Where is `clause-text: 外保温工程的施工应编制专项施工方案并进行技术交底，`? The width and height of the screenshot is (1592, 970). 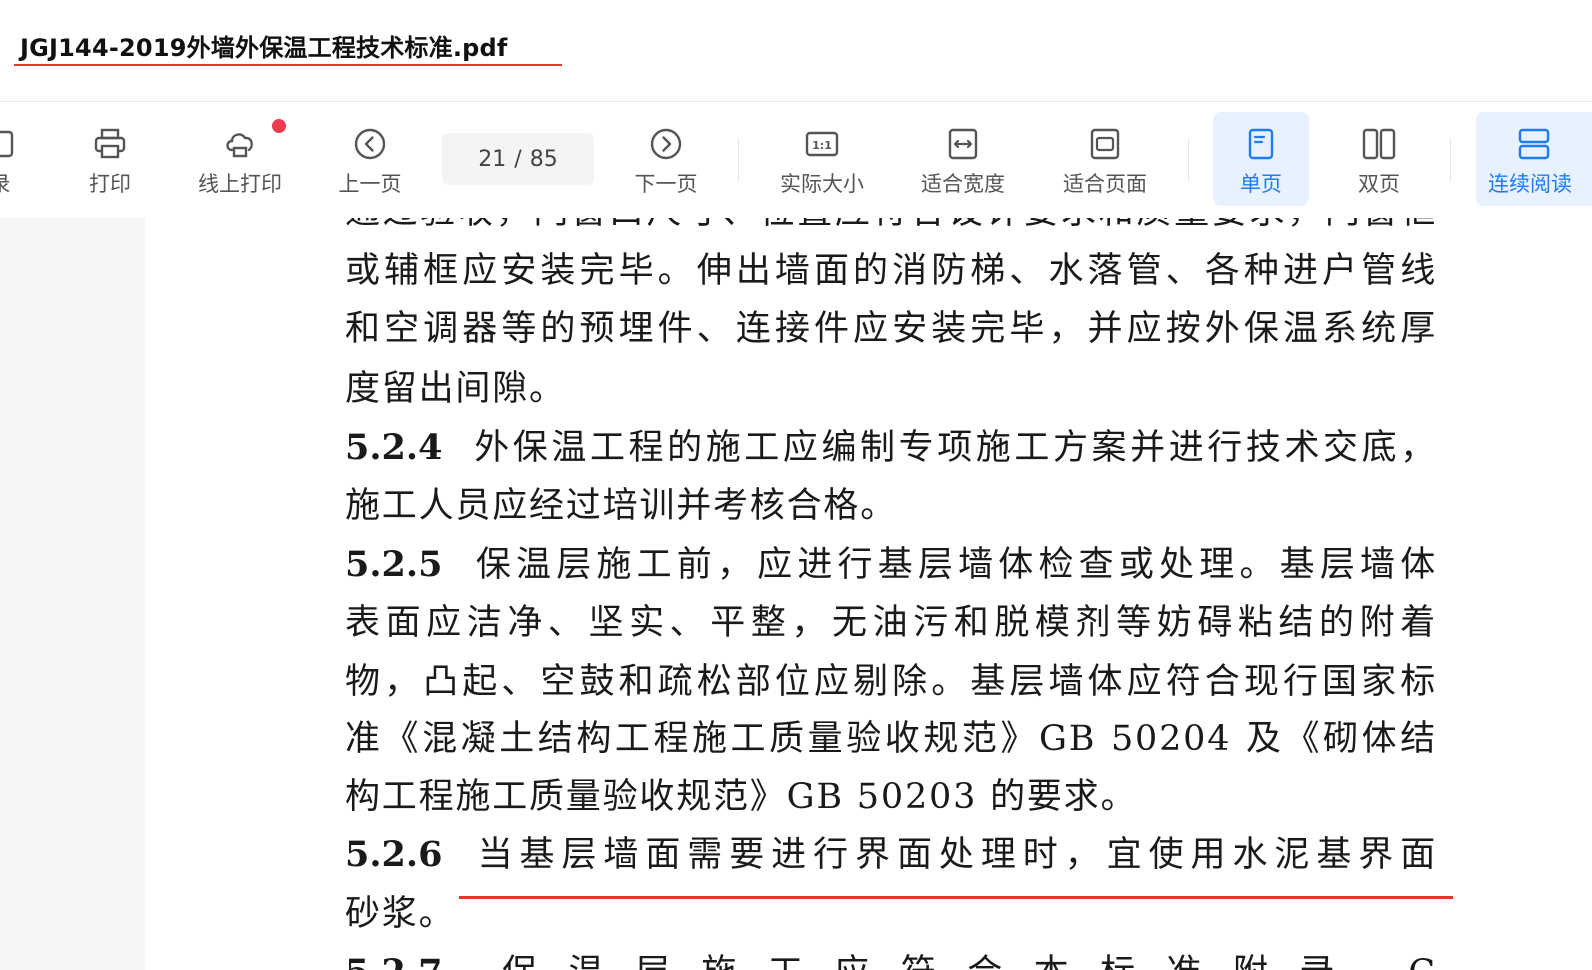 clause-text: 外保温工程的施工应编制专项施工方案并进行技术交底， is located at coordinates (954, 448).